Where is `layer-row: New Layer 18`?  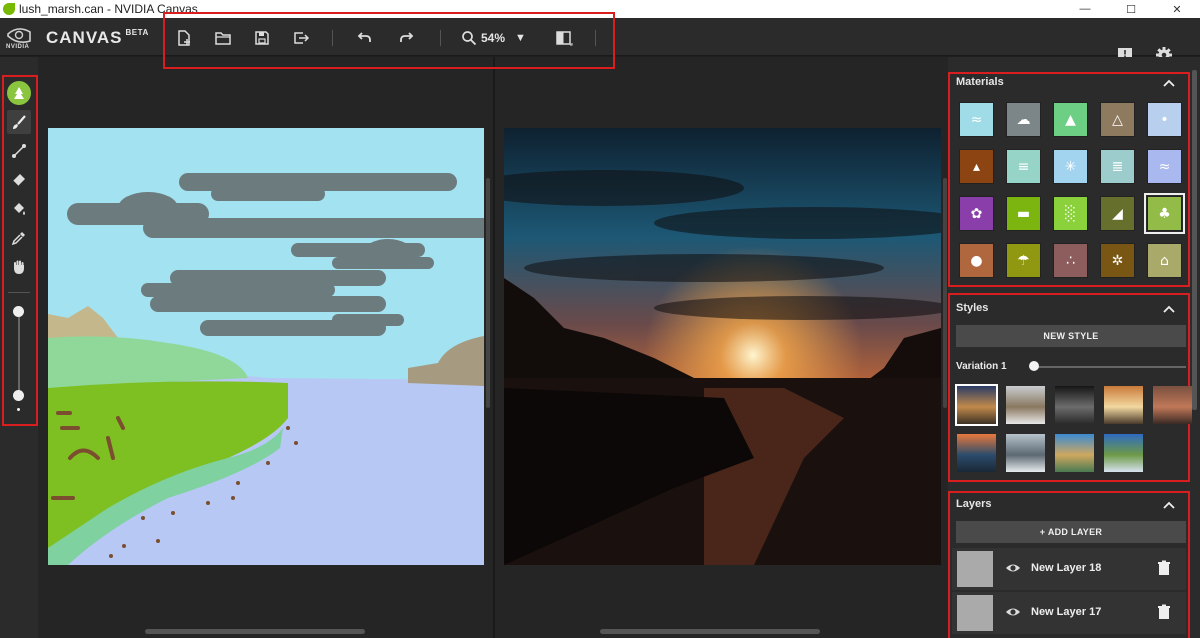 layer-row: New Layer 18 is located at coordinates (1069, 569).